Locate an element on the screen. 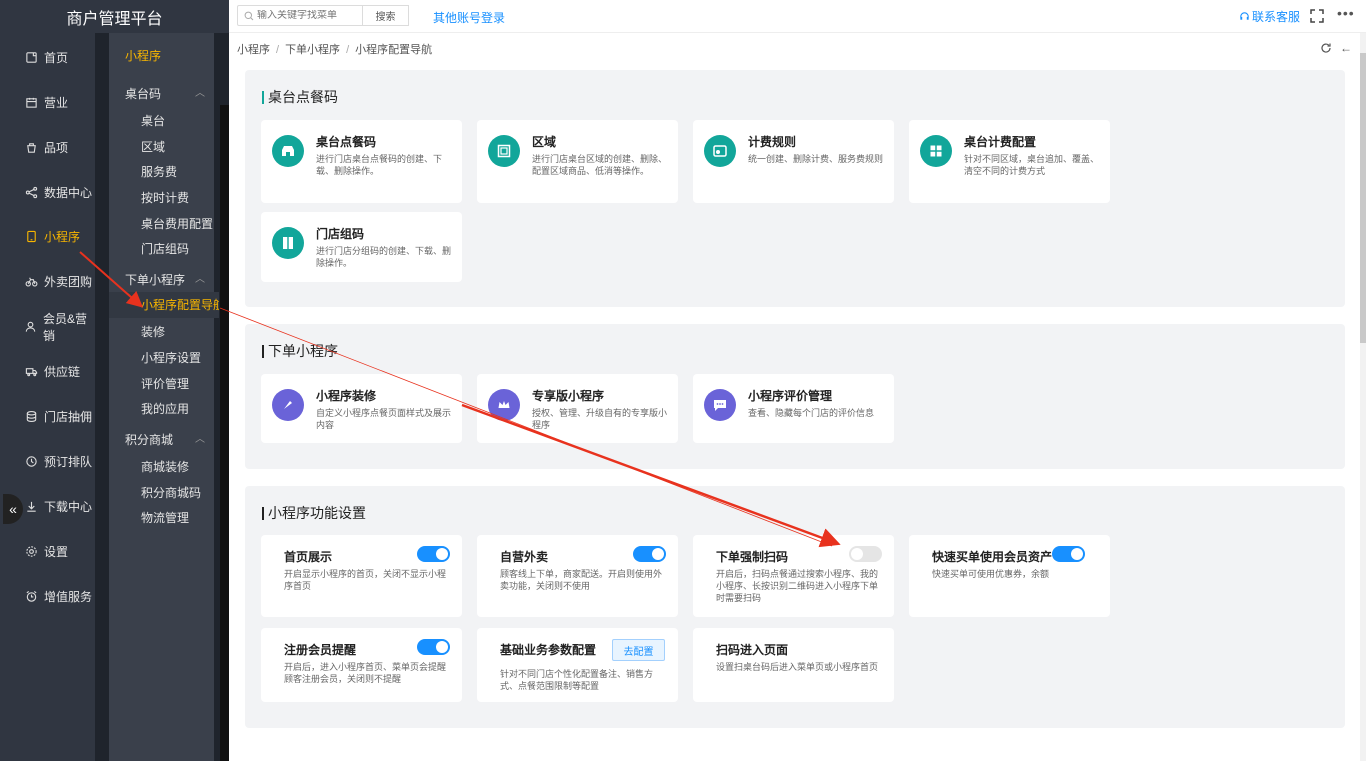 The image size is (1366, 761). breadcrumb-item: 小程序 is located at coordinates (253, 50).